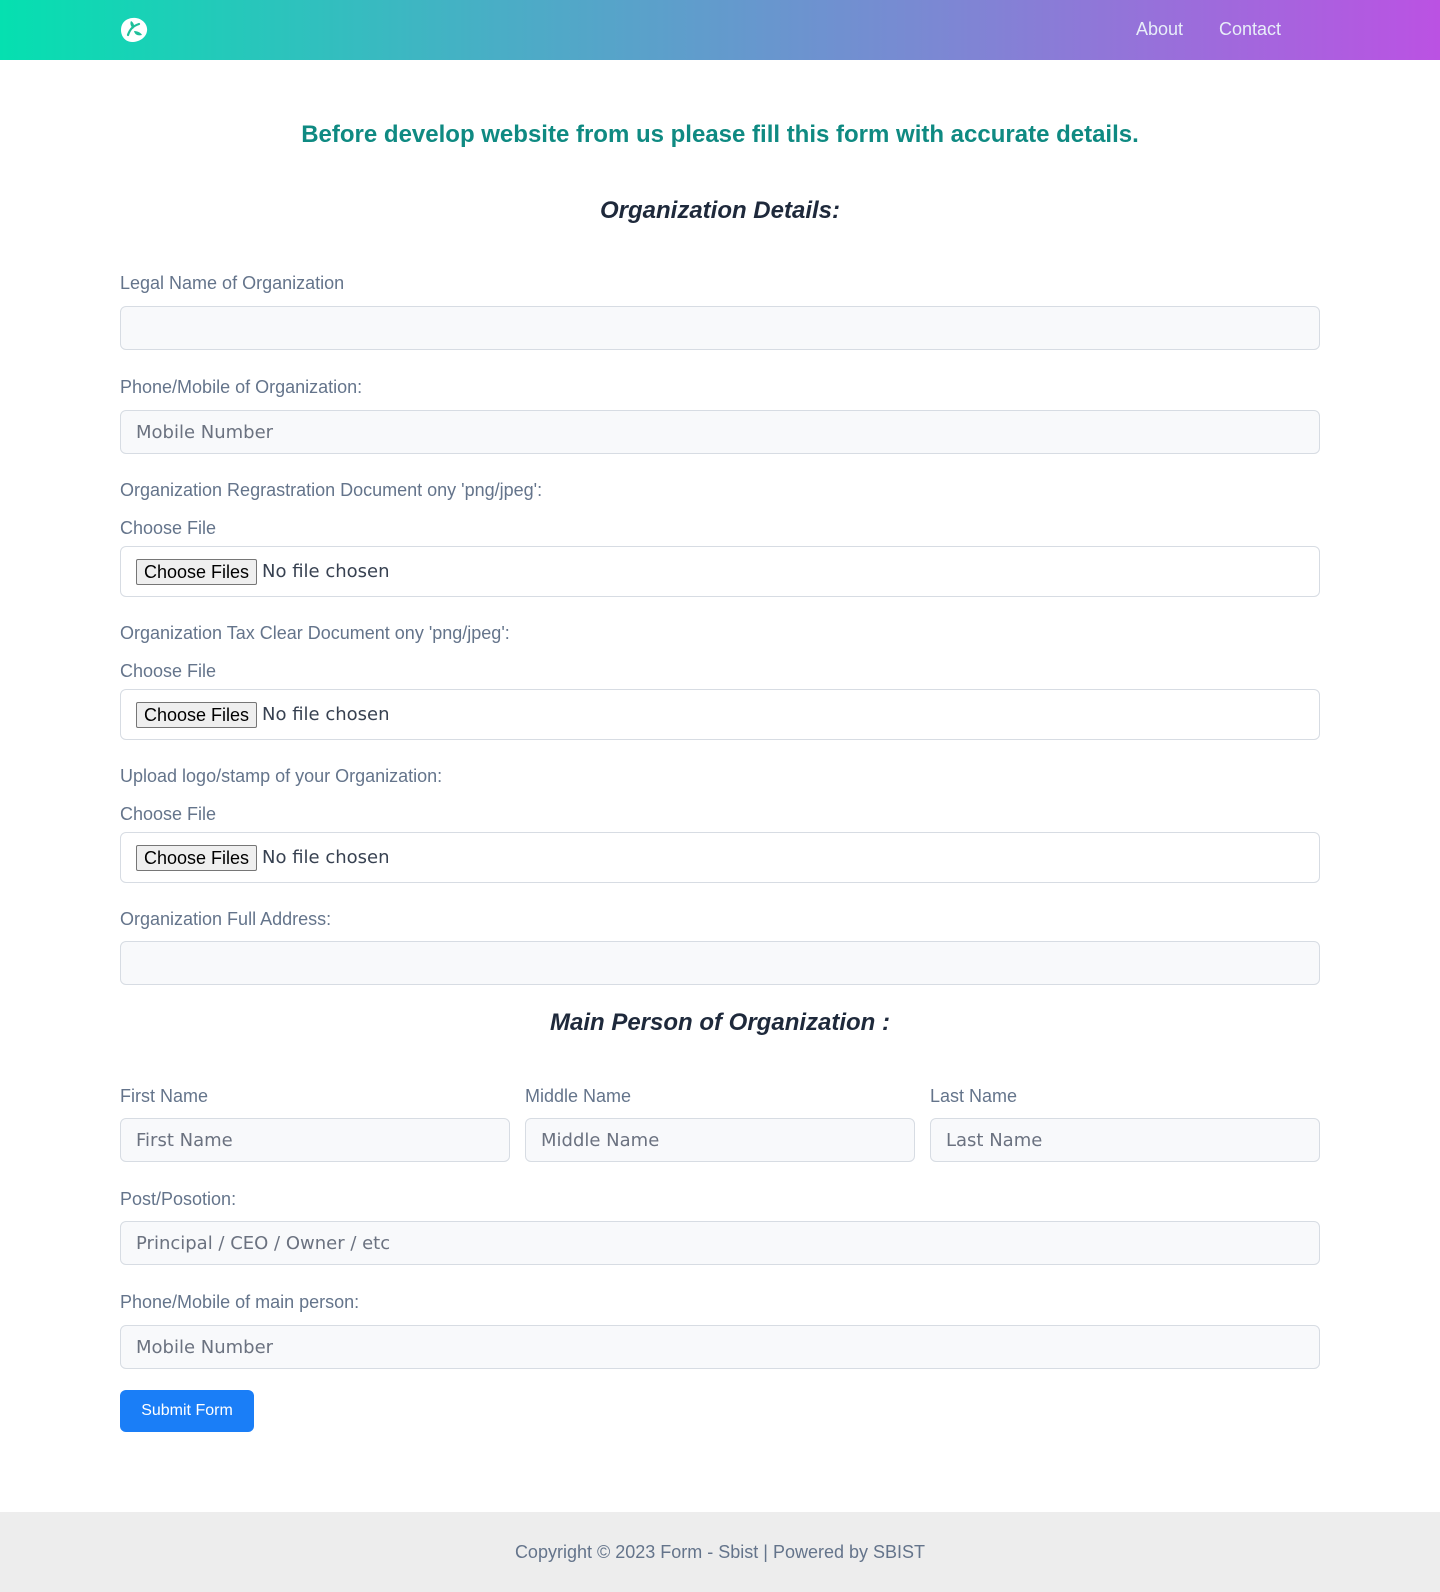 This screenshot has width=1440, height=1592. What do you see at coordinates (315, 1140) in the screenshot?
I see `first-name-input` at bounding box center [315, 1140].